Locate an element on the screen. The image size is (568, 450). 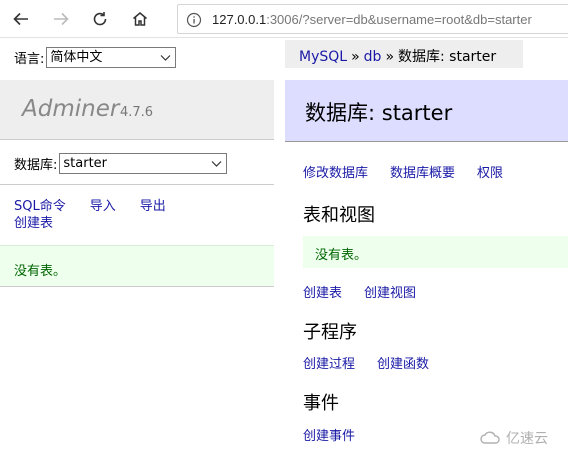
home-icon is located at coordinates (140, 19).